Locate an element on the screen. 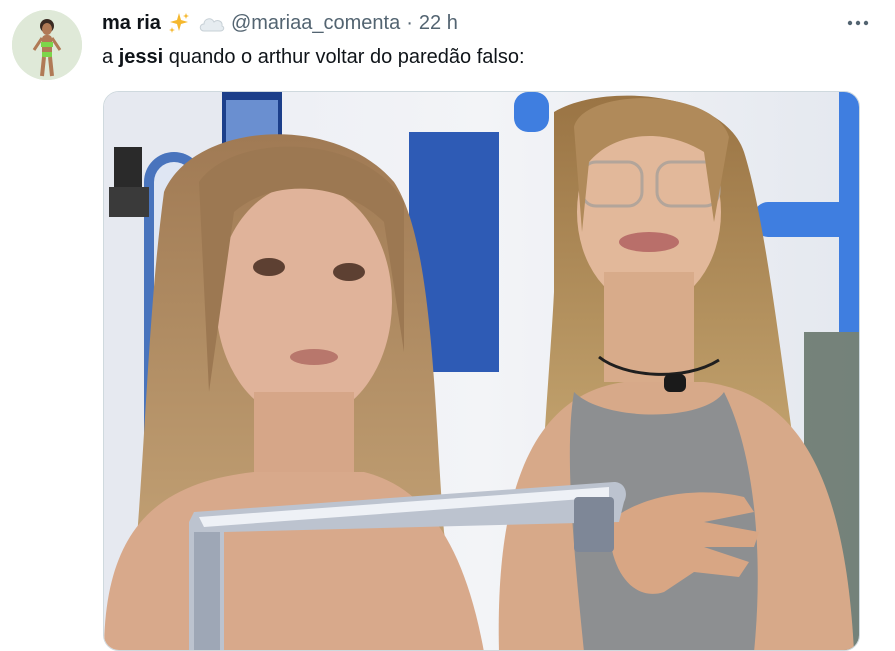 This screenshot has width=895, height=651. tweet-text-suffix: quando o arthur voltar do paredão falso: is located at coordinates (344, 57).